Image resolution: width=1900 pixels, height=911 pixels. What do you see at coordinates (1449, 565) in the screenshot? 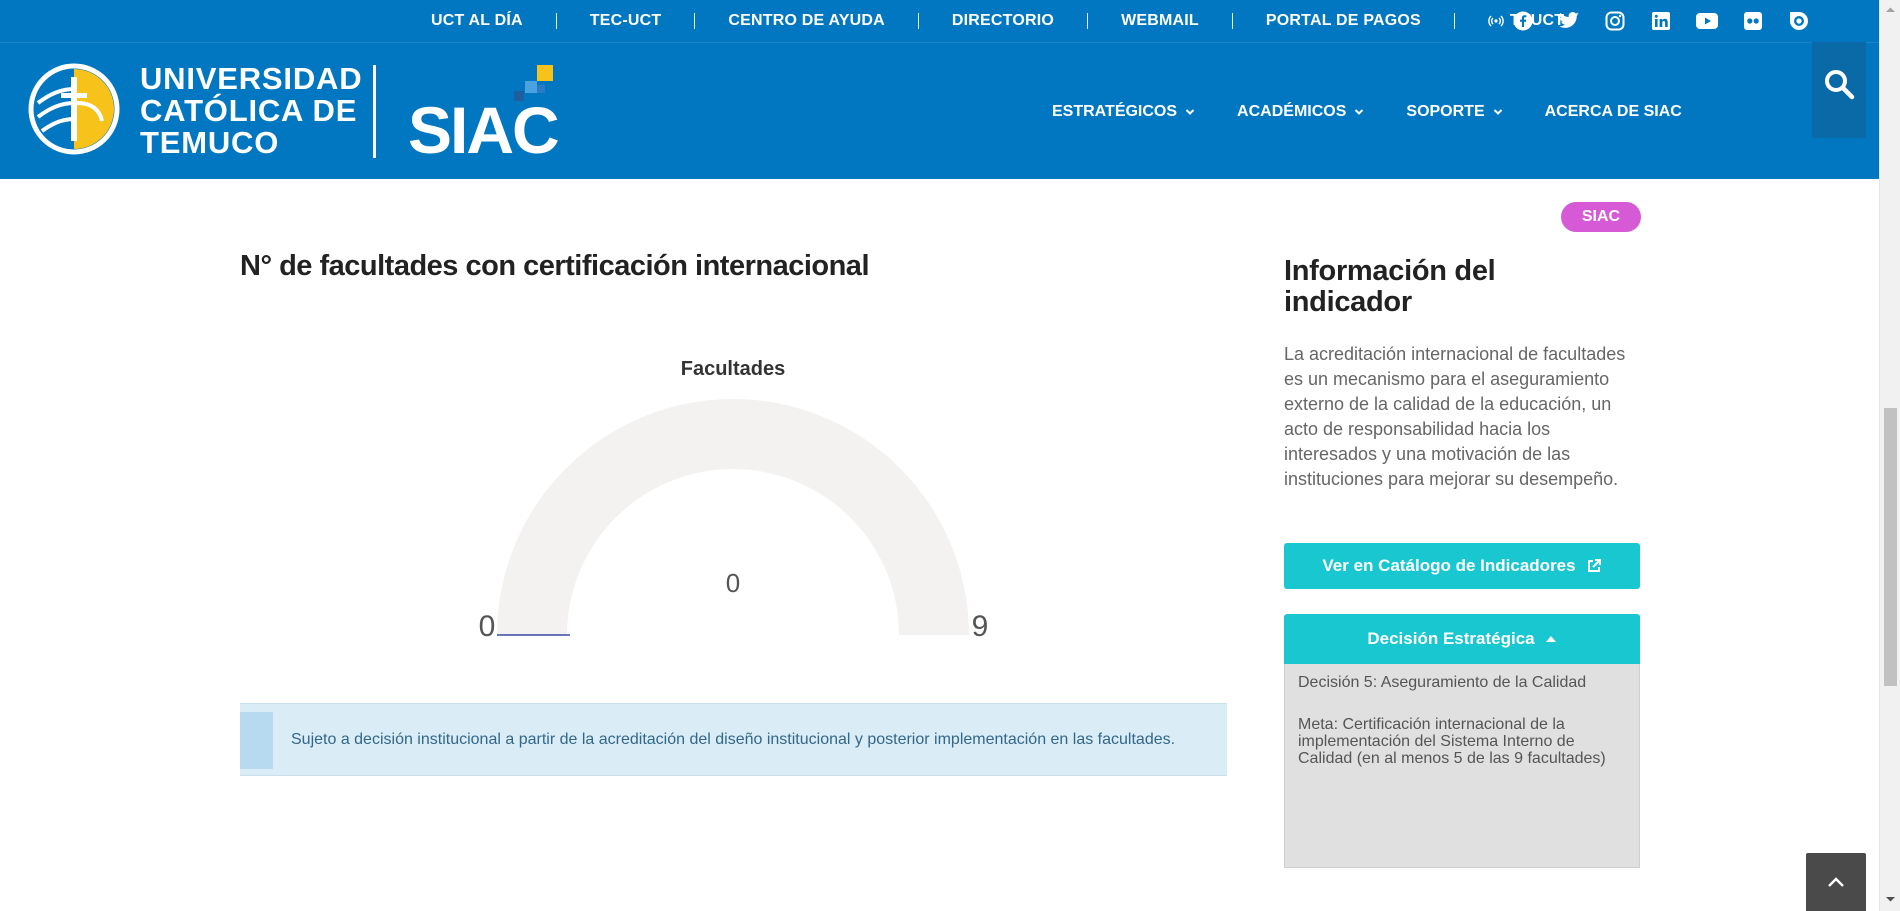
I see `catalog-button-label: Ver en Catálogo de Indicadores` at bounding box center [1449, 565].